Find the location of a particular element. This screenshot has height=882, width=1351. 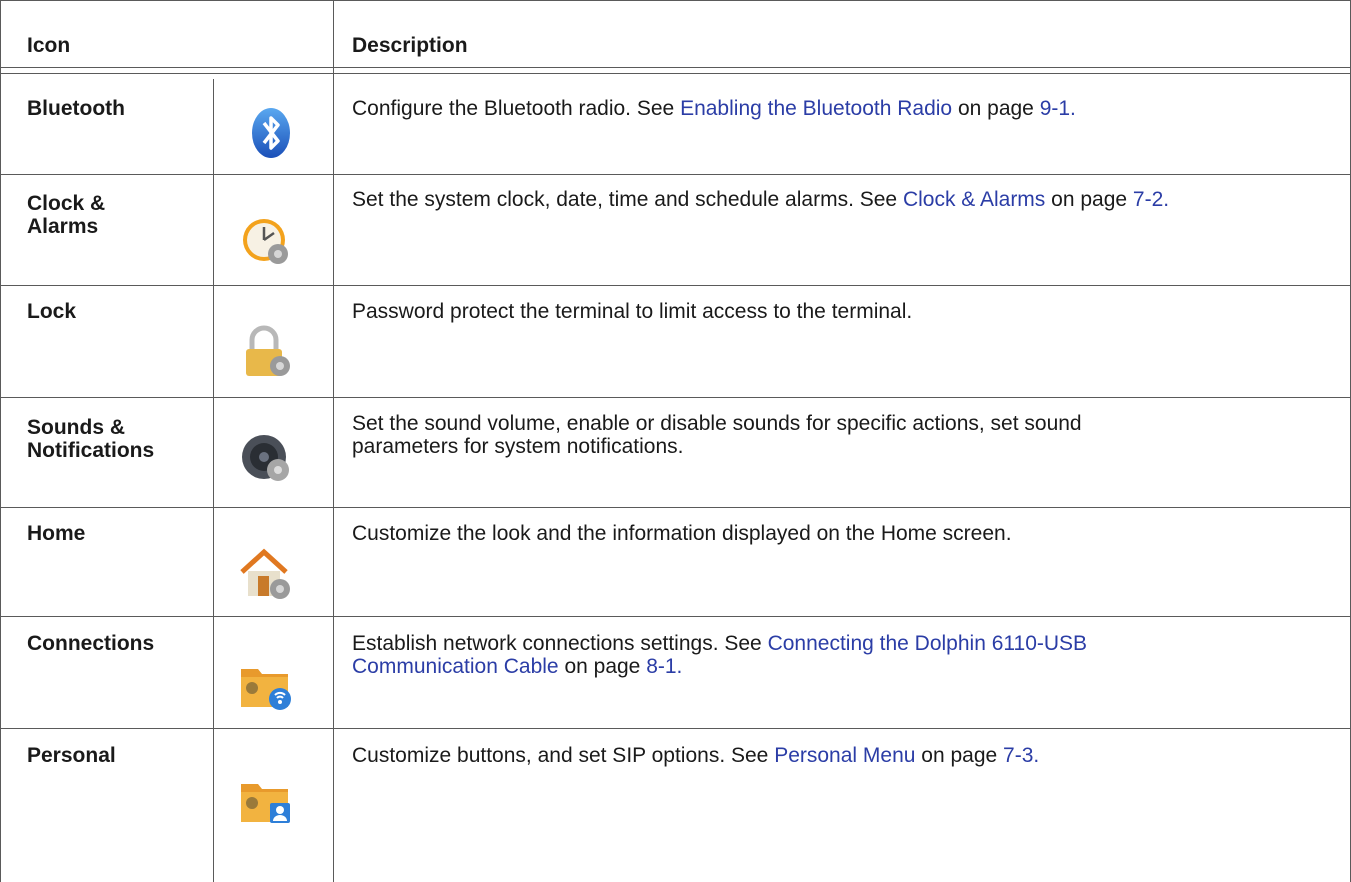

header-rule is located at coordinates (675, 67).